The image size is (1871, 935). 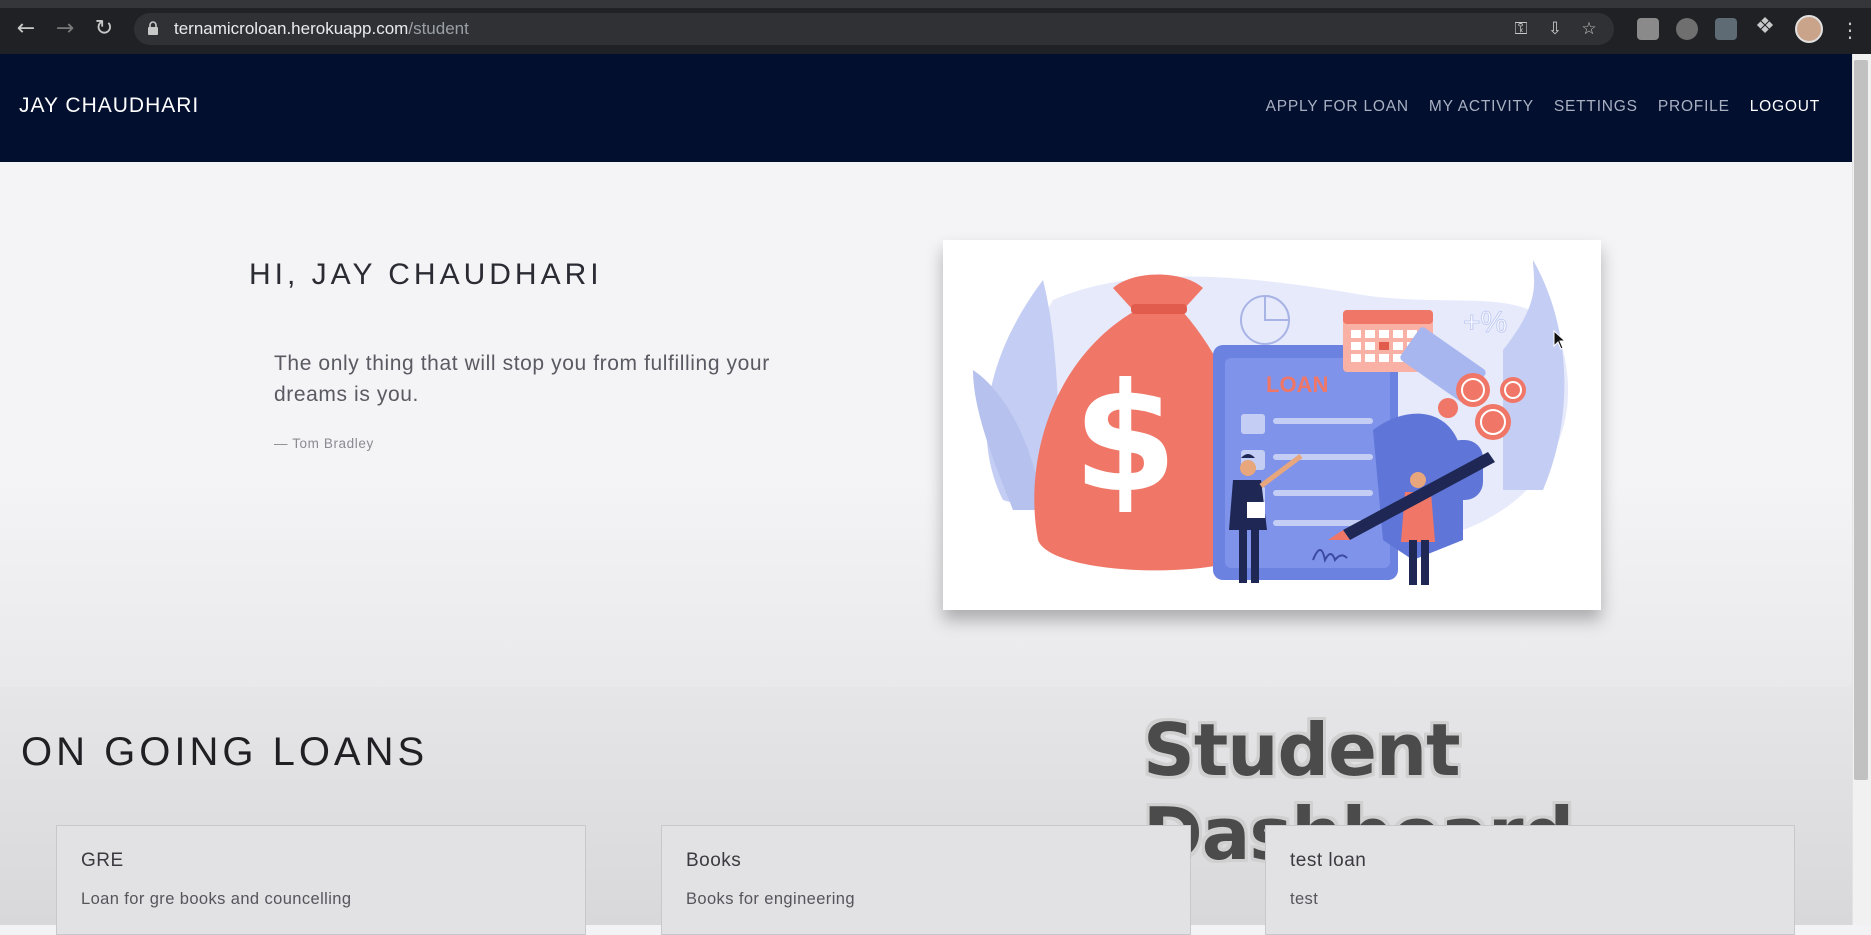 What do you see at coordinates (1485, 322) in the screenshot?
I see `illustration-percent-label: +%` at bounding box center [1485, 322].